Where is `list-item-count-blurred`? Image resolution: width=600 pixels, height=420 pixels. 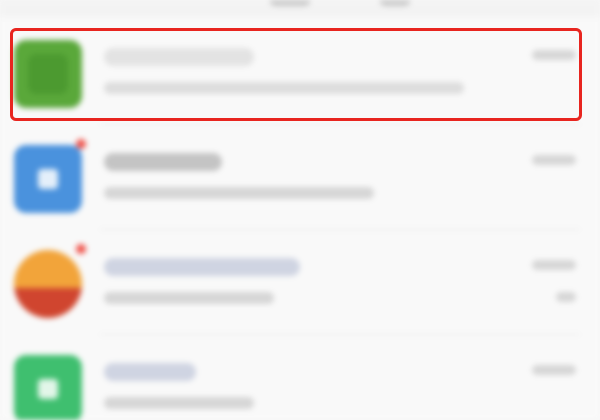 list-item-count-blurred is located at coordinates (566, 297).